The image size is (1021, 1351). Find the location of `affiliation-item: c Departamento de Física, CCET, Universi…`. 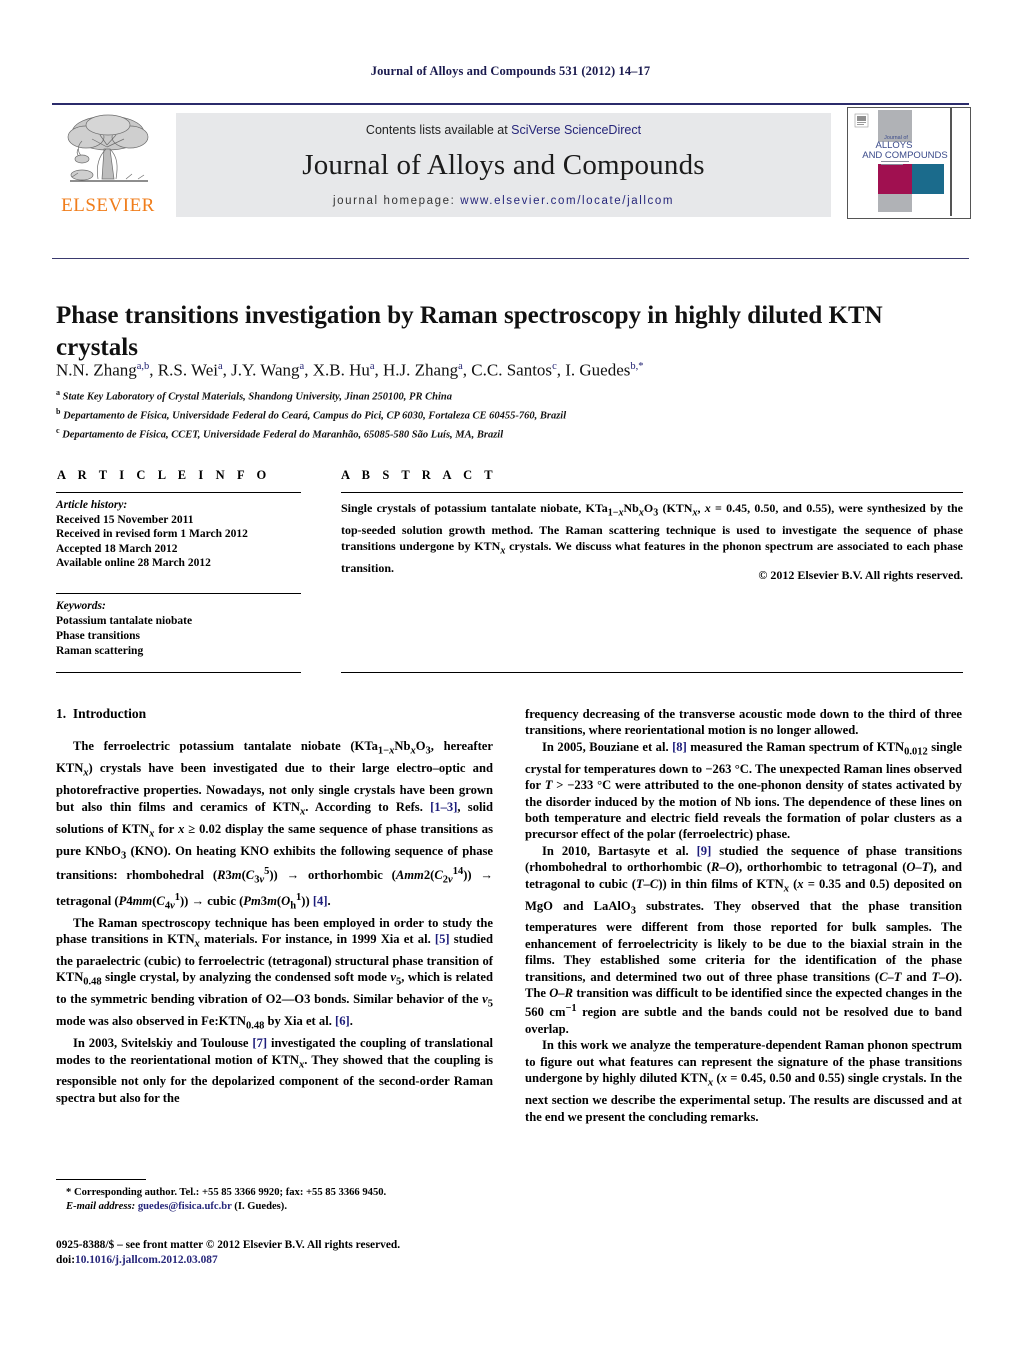

affiliation-item: c Departamento de Física, CCET, Universi… is located at coordinates (280, 433).